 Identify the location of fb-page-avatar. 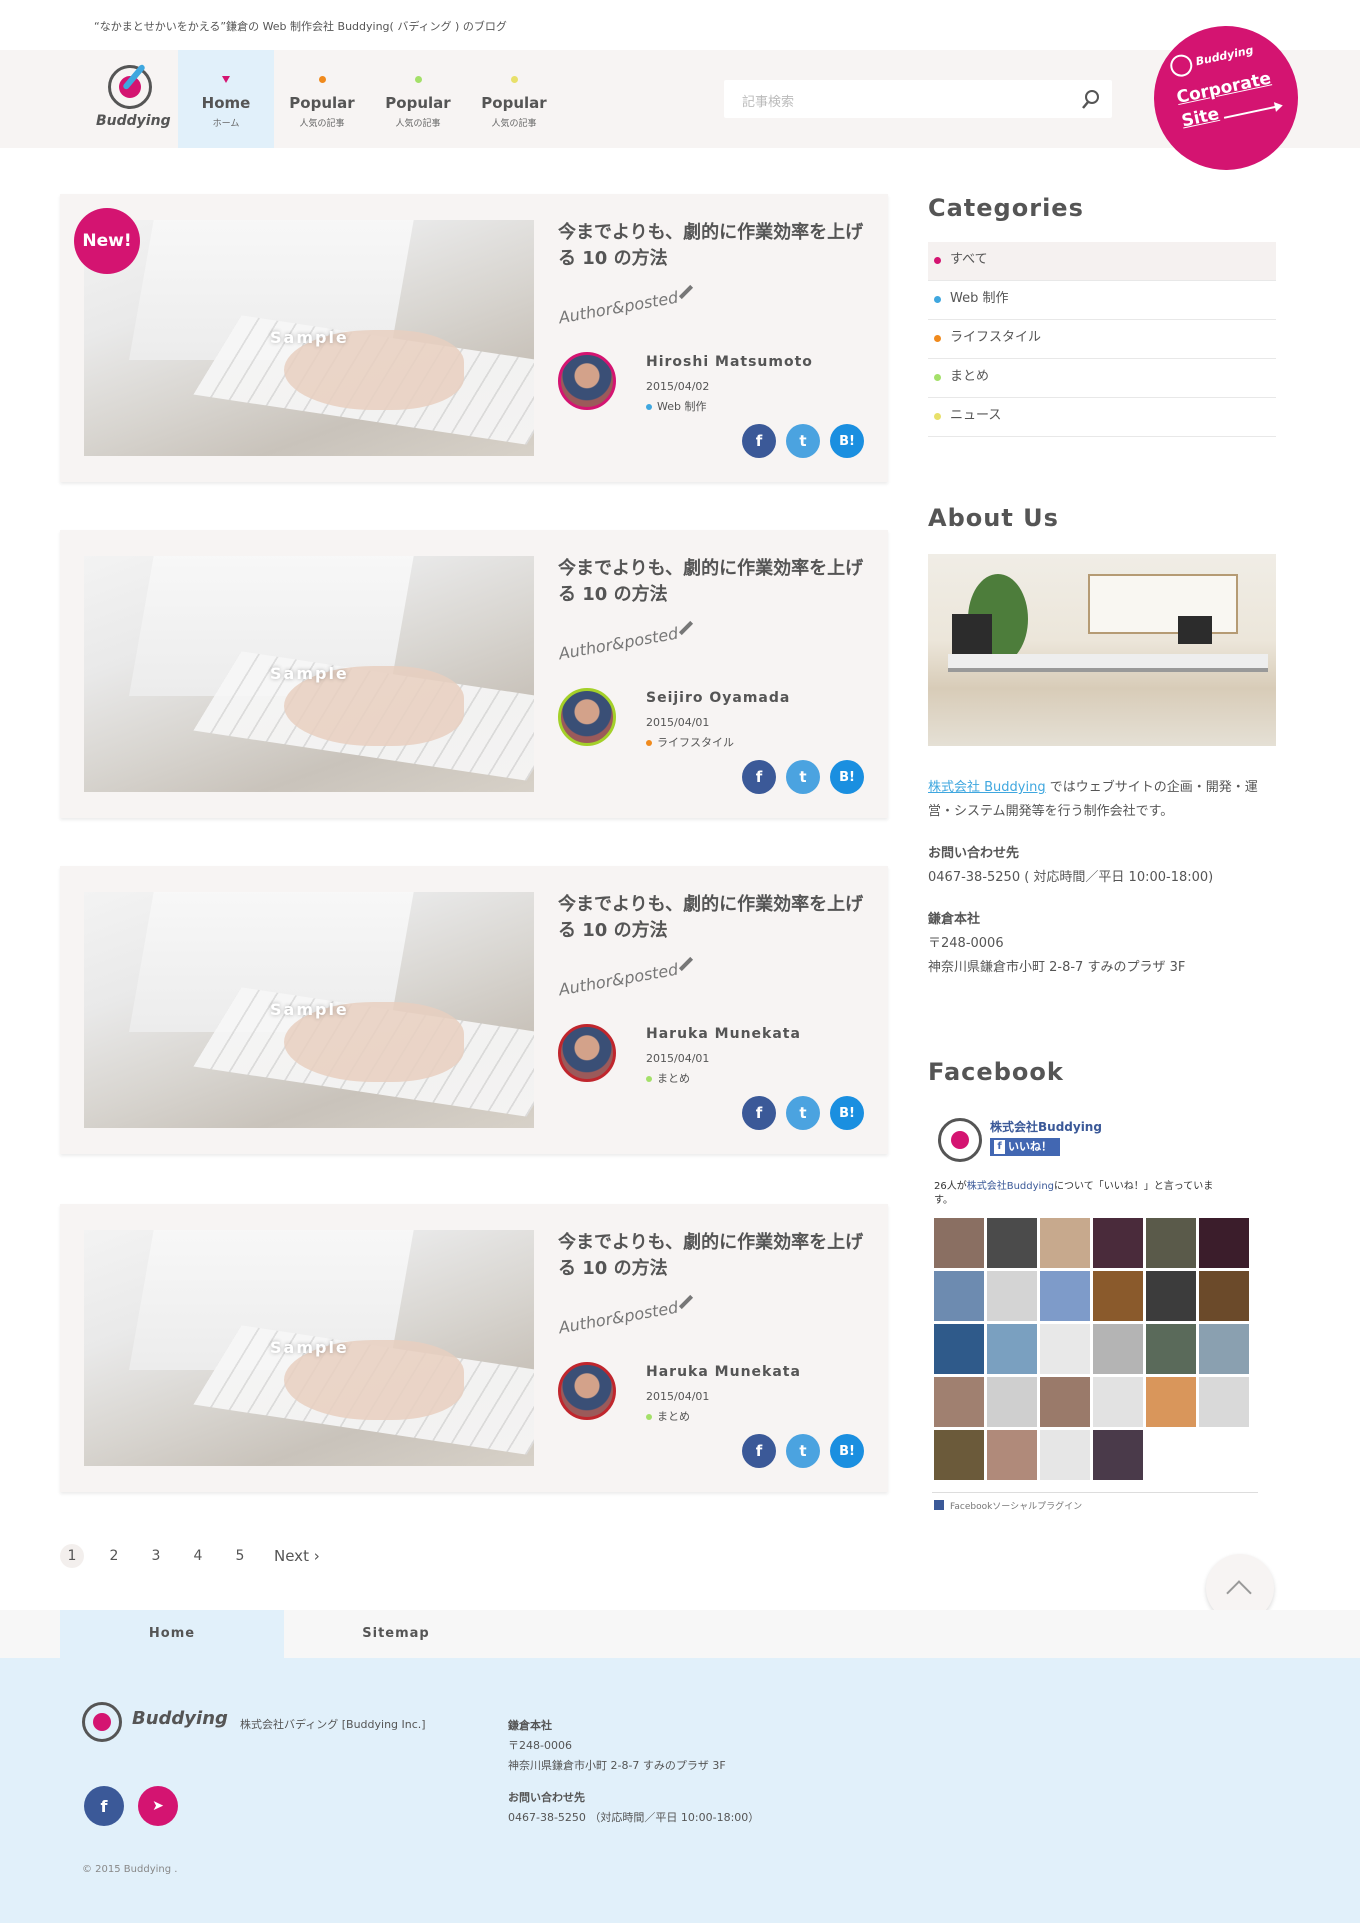
(960, 1140).